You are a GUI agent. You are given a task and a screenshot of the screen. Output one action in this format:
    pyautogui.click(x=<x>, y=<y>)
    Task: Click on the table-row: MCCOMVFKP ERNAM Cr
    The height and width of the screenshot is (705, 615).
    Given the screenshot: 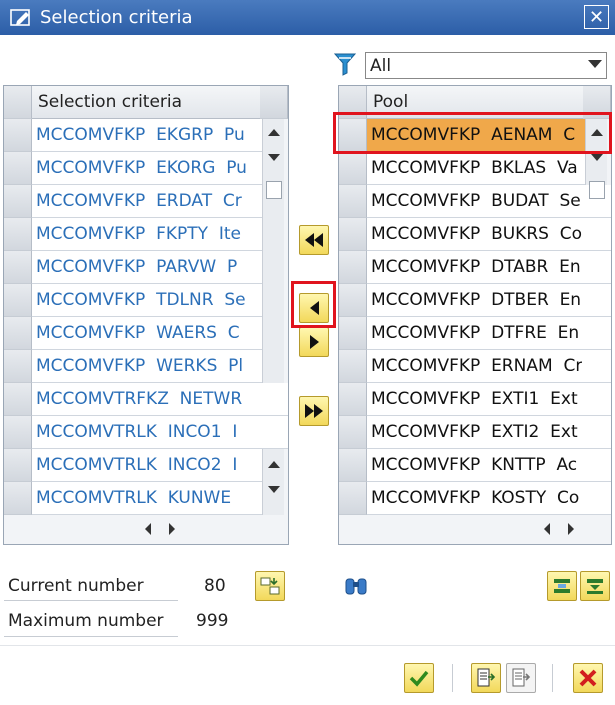 What is the action you would take?
    pyautogui.click(x=475, y=366)
    